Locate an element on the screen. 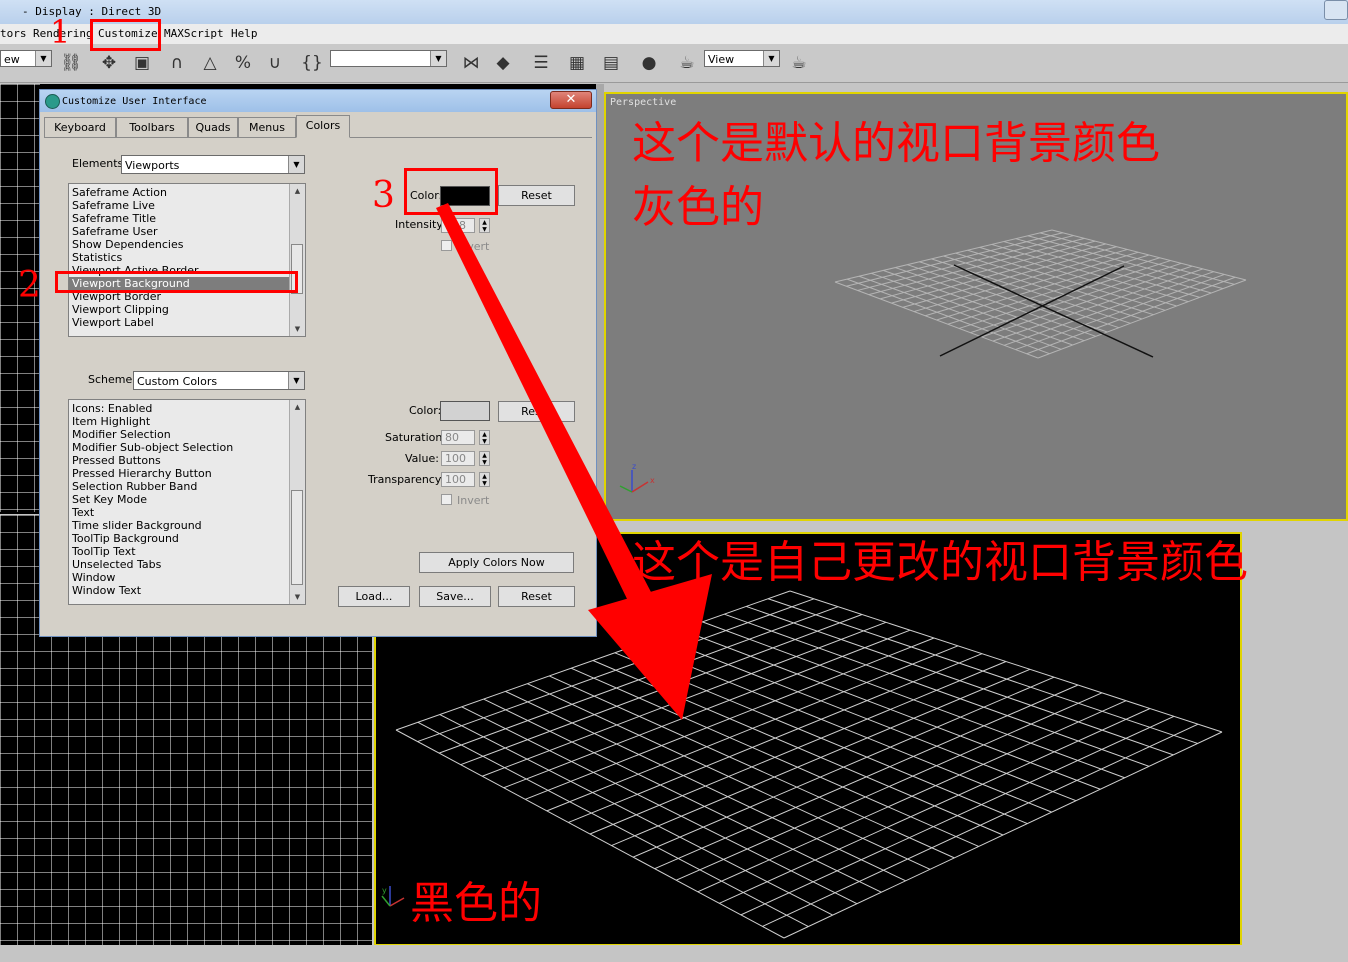 The height and width of the screenshot is (962, 1348). list-item: Safeframe Action is located at coordinates (187, 192).